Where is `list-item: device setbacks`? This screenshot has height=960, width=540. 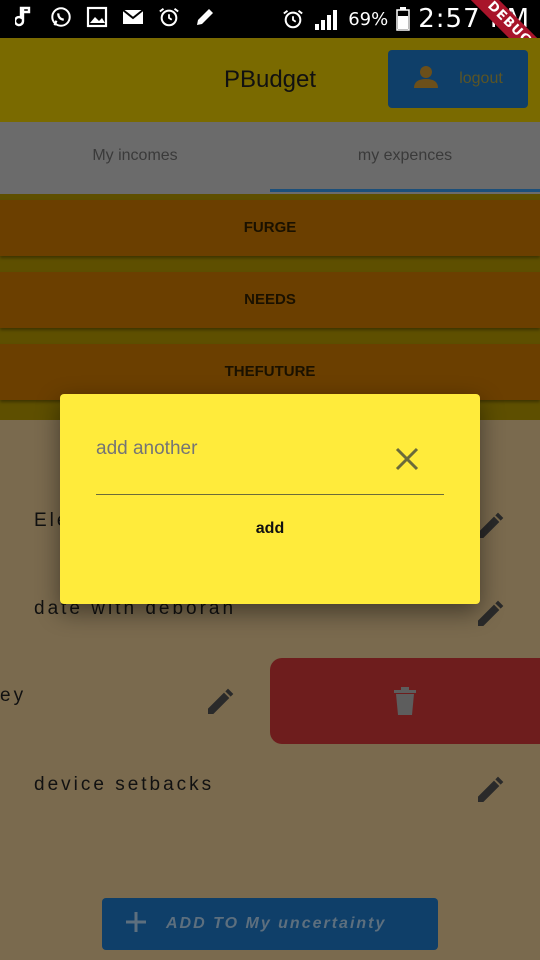 list-item: device setbacks is located at coordinates (270, 790).